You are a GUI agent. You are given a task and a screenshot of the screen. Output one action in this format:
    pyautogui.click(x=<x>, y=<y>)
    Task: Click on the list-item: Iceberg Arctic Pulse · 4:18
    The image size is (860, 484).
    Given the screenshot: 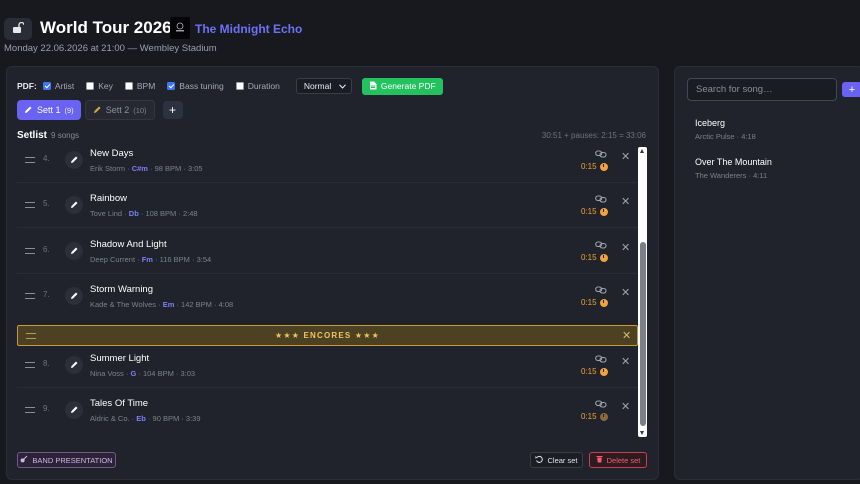 What is the action you would take?
    pyautogui.click(x=725, y=129)
    